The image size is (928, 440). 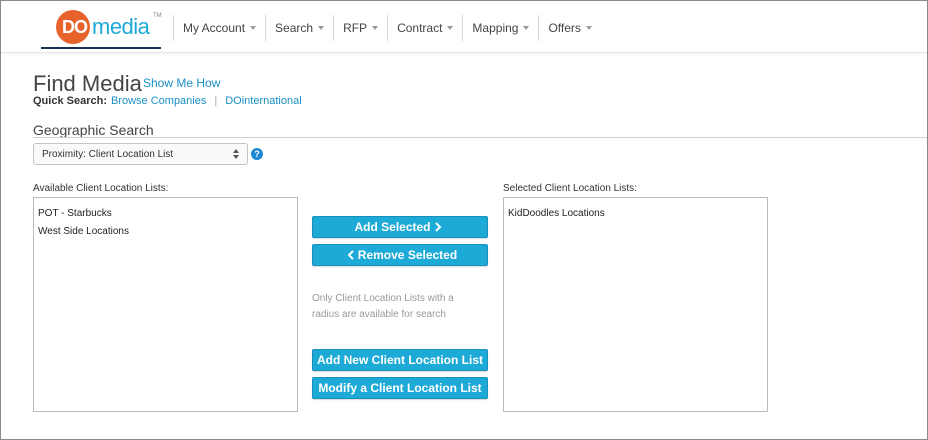 I want to click on remove-selected-button: Remove Selected, so click(x=400, y=255).